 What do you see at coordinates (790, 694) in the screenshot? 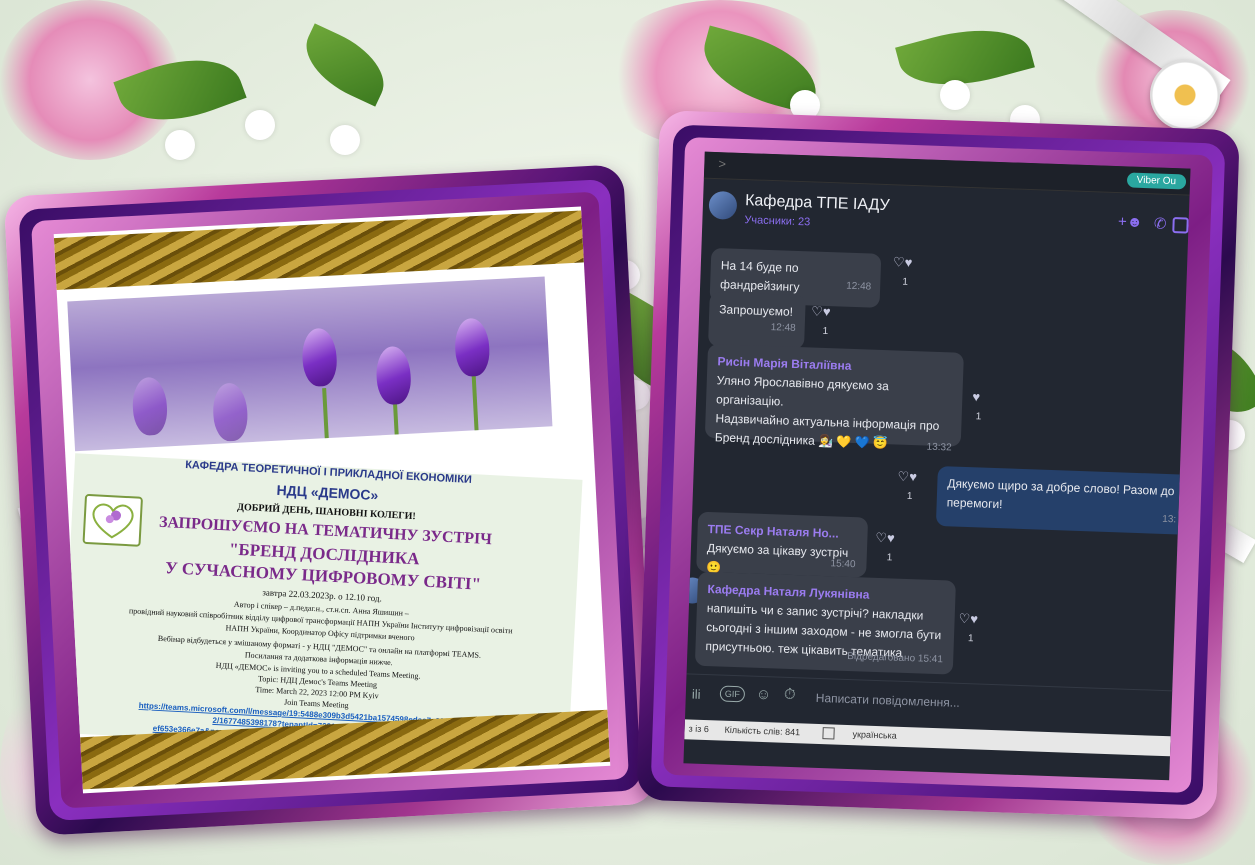
I see `timer-icon: ⏱` at bounding box center [790, 694].